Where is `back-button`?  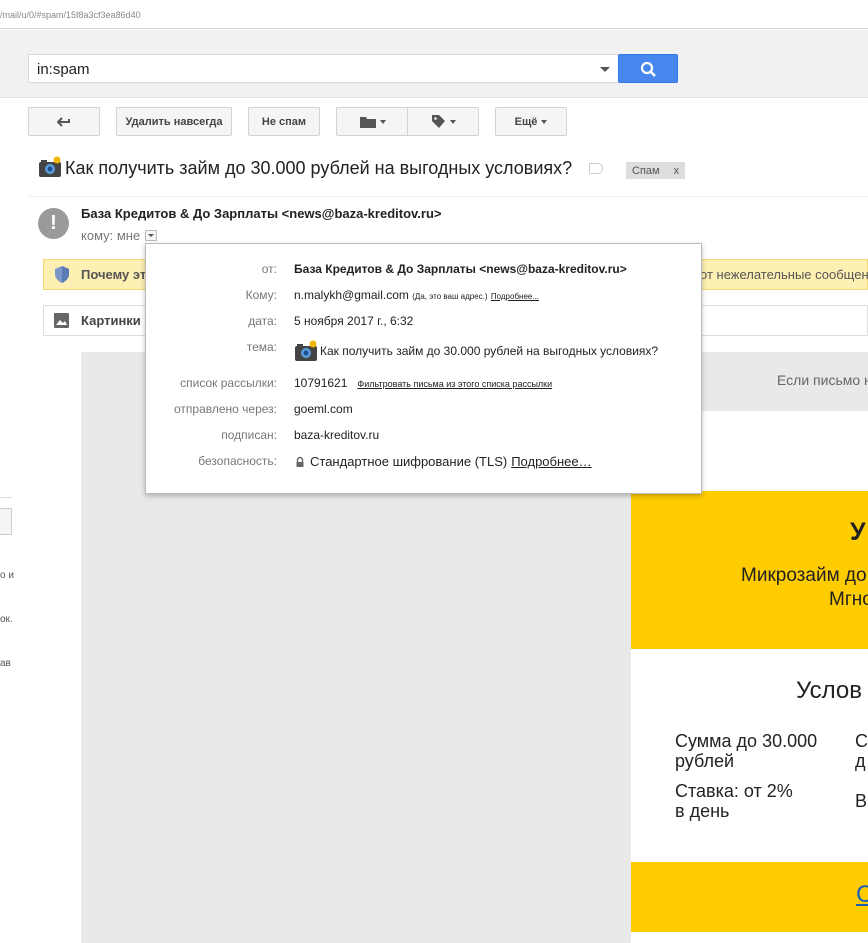
back-button is located at coordinates (64, 121).